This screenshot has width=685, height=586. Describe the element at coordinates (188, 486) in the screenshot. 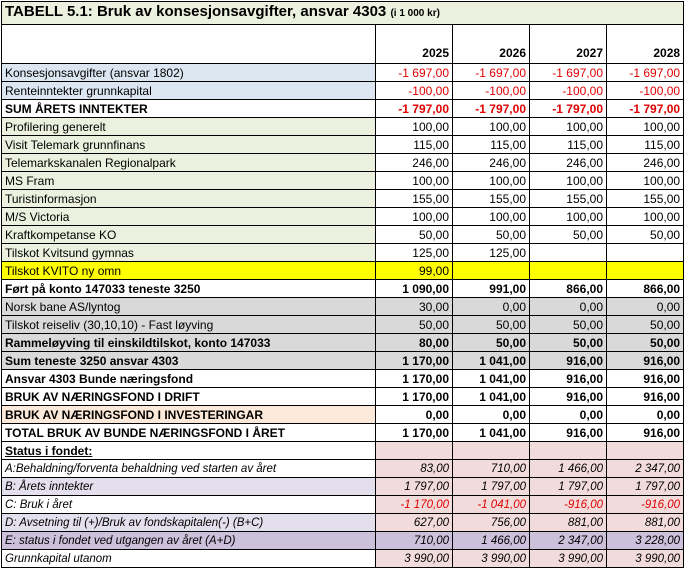

I see `row-label: B: Årets inntekter` at that location.